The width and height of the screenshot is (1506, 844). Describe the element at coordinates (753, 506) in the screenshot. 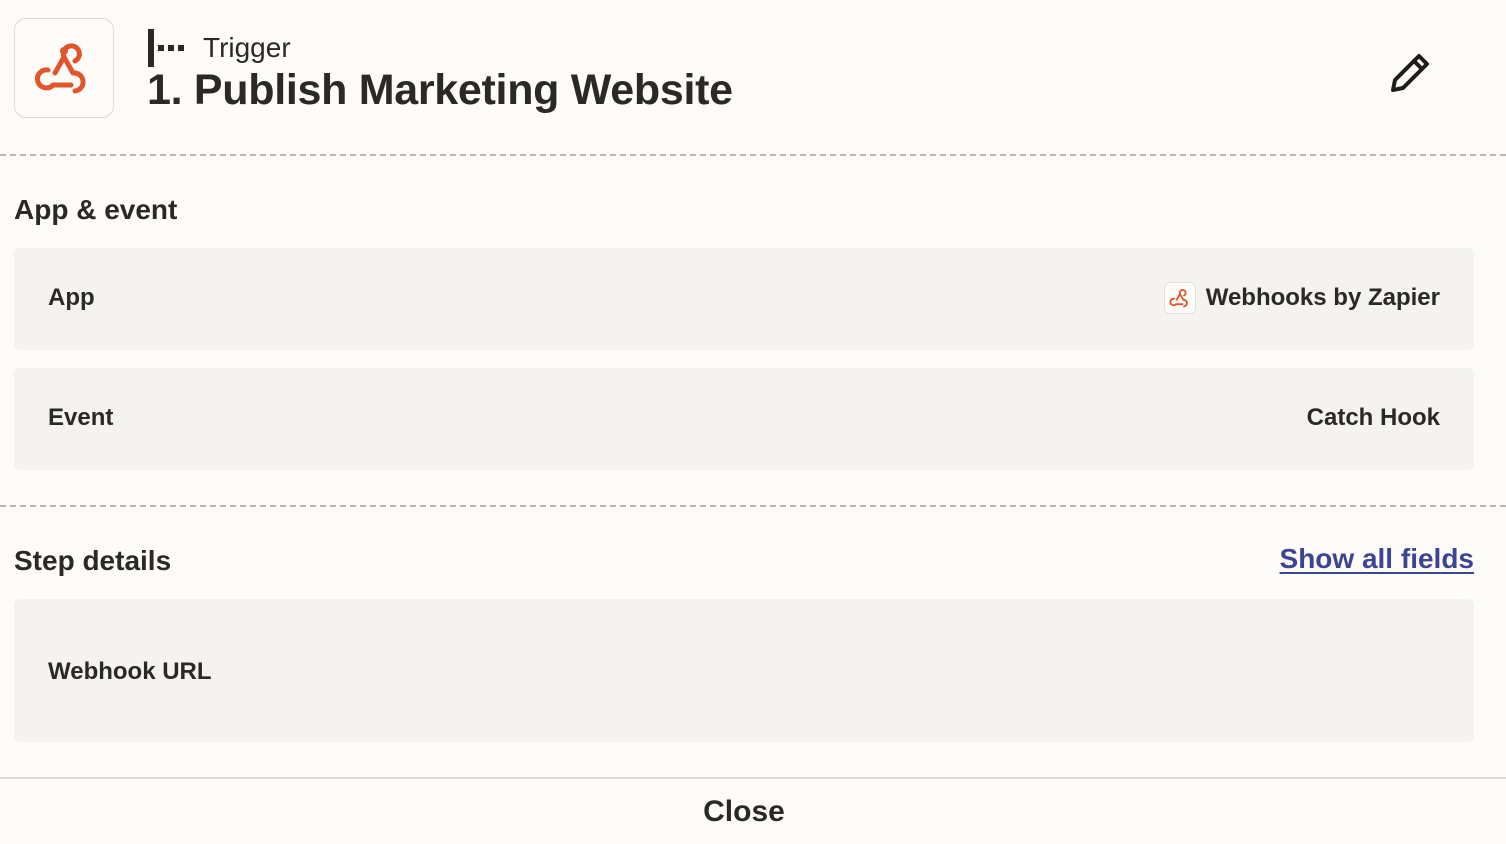

I see `section-divider` at that location.